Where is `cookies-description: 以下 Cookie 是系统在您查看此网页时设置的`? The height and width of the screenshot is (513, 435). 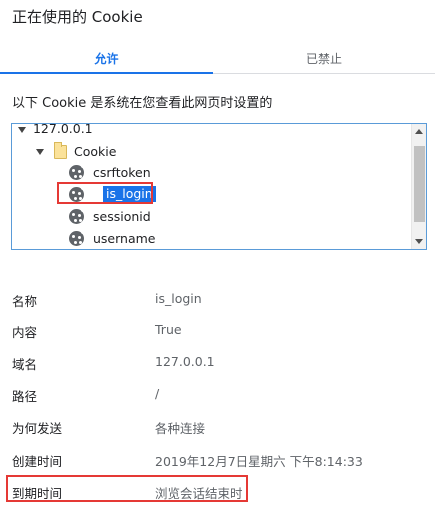 cookies-description: 以下 Cookie 是系统在您查看此网页时设置的 is located at coordinates (142, 103).